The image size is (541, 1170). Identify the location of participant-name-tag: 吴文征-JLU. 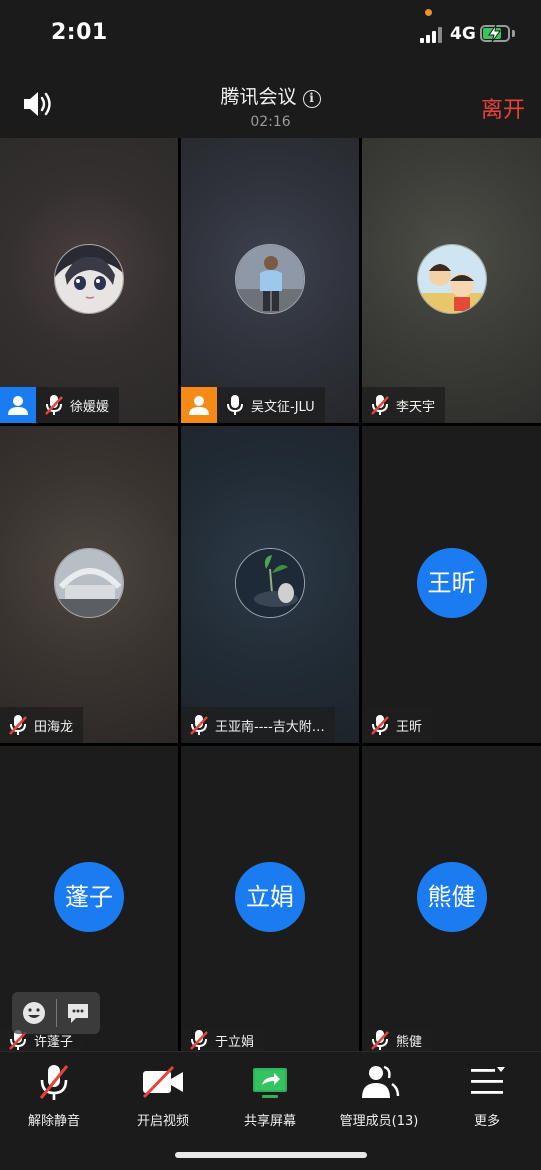
(253, 405).